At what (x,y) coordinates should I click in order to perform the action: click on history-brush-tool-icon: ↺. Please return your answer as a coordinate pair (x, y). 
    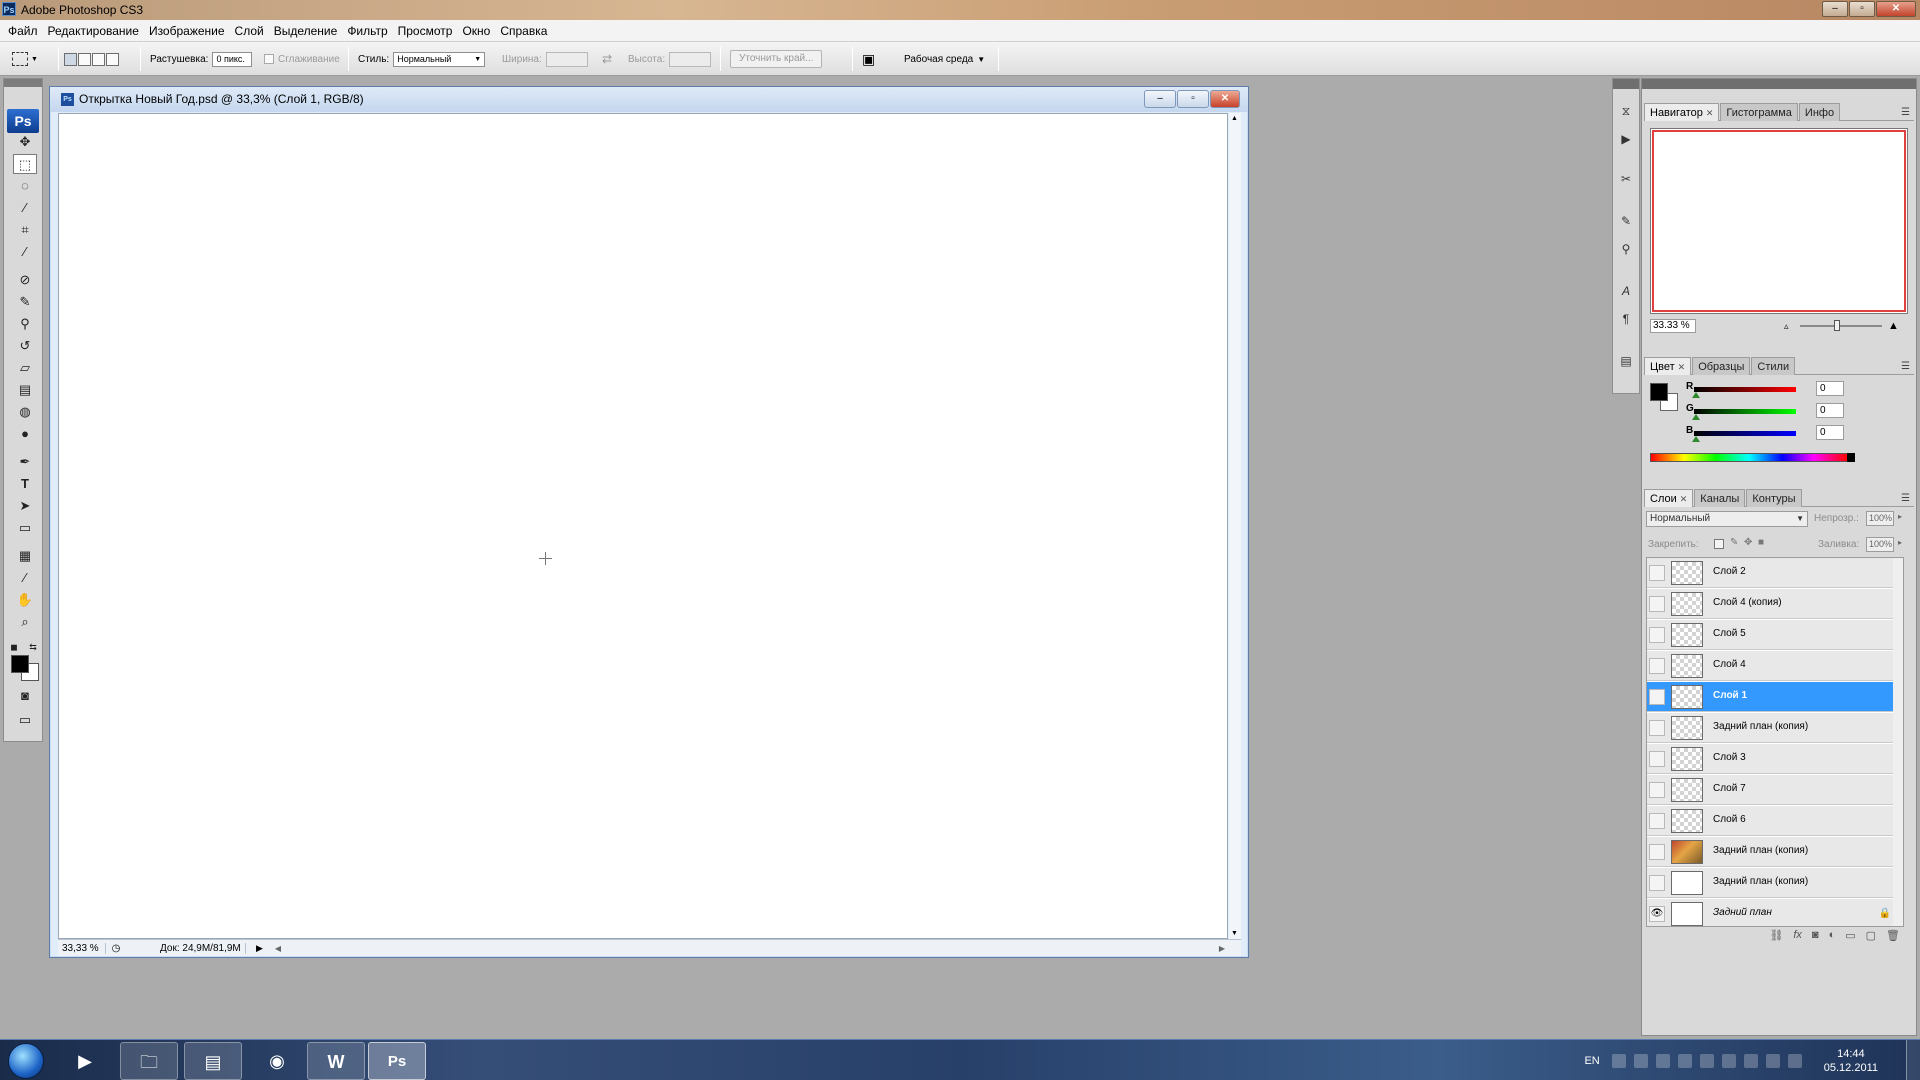
    Looking at the image, I should click on (25, 346).